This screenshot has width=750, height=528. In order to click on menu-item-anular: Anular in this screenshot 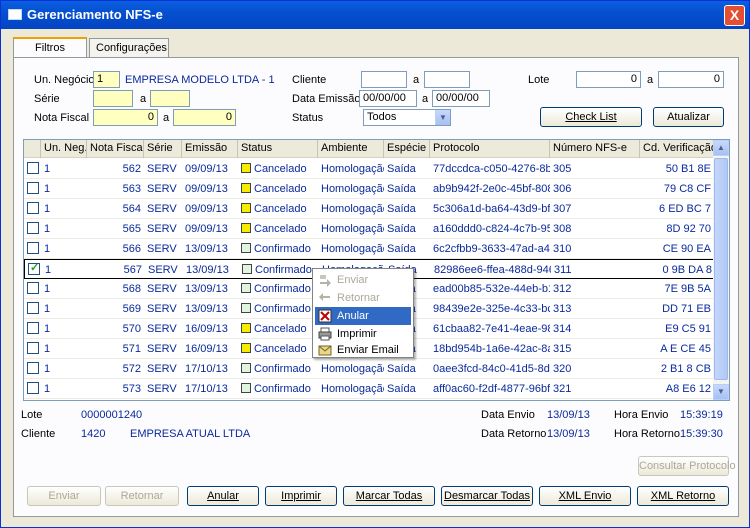, I will do `click(363, 316)`.